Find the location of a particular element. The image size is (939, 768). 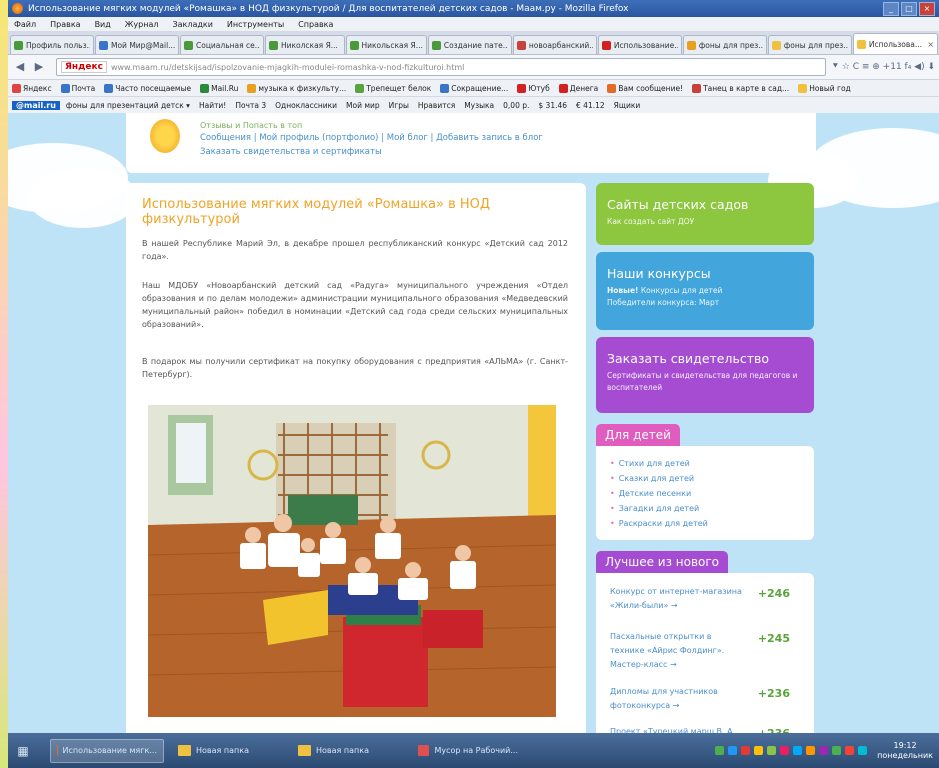

bookmark-item: Часто посещаемые is located at coordinates (147, 88).